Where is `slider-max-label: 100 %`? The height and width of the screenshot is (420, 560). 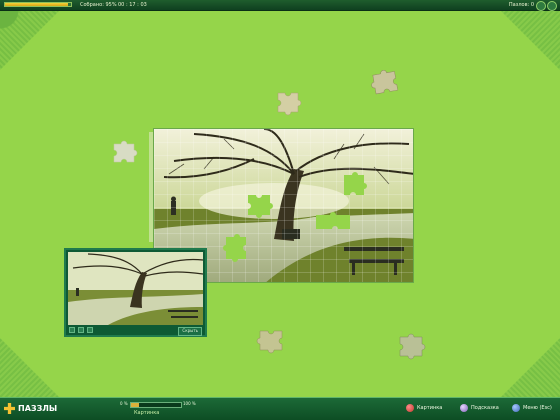
slider-max-label: 100 % is located at coordinates (189, 403).